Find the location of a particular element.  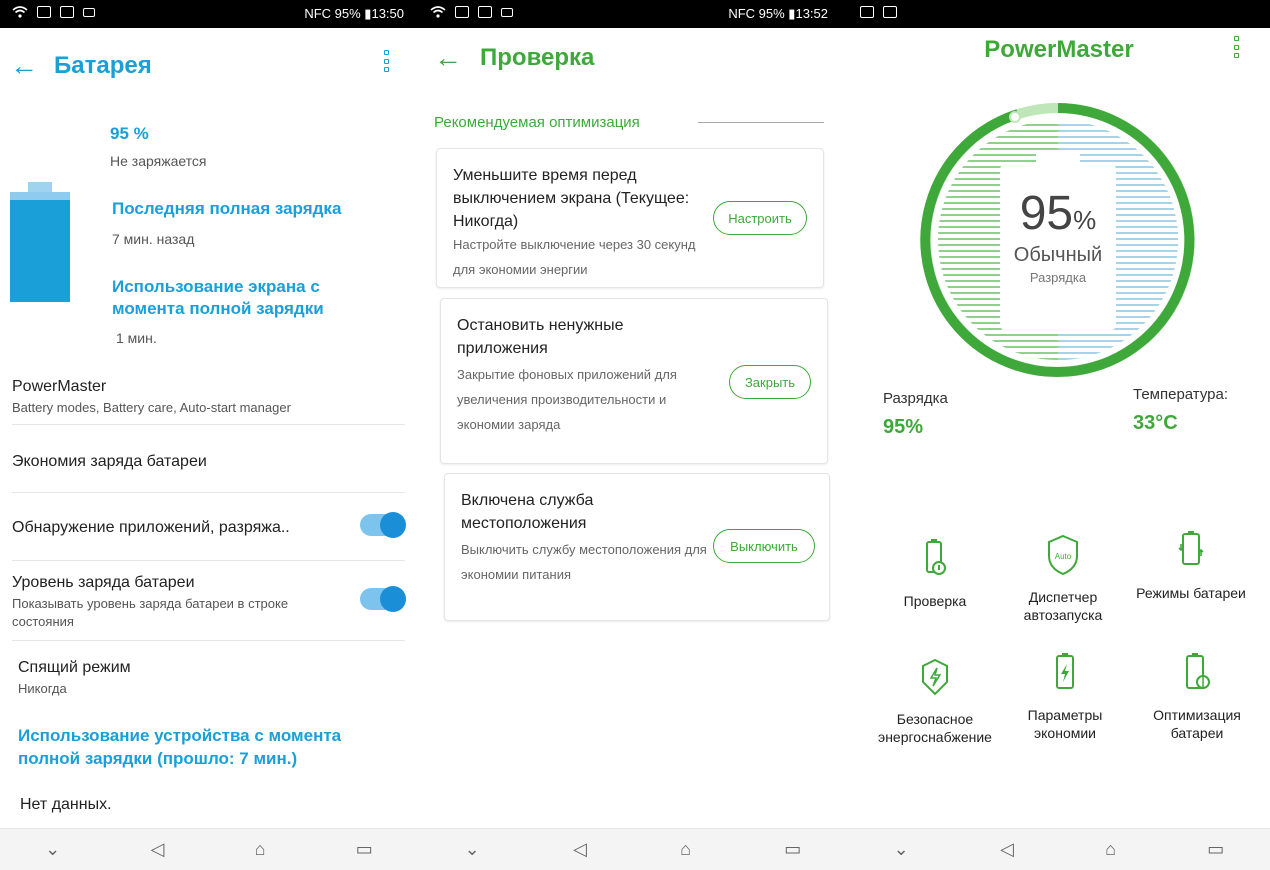

item-title: PowerMaster is located at coordinates (59, 386).